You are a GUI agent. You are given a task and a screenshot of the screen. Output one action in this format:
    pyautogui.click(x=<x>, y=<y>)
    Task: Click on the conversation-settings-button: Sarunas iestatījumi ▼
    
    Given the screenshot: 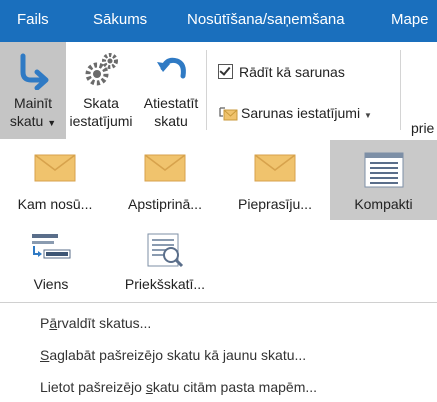 What is the action you would take?
    pyautogui.click(x=295, y=113)
    